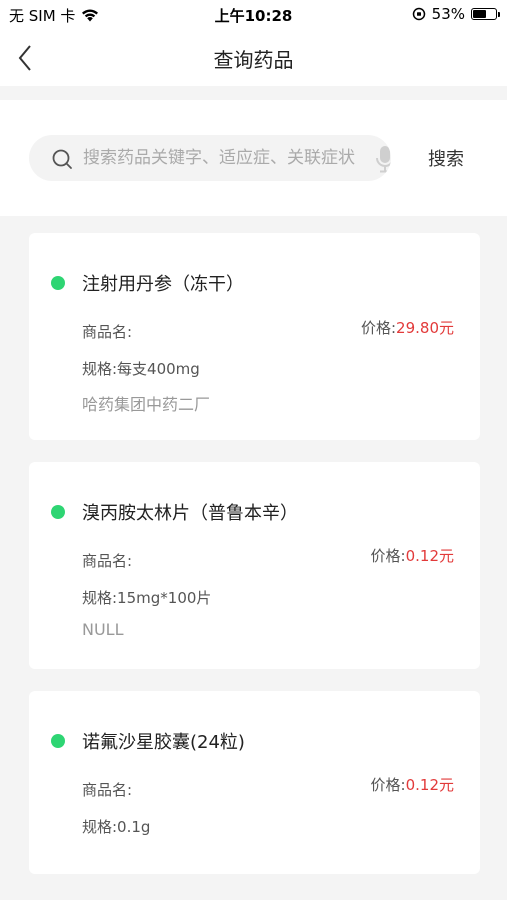  I want to click on orientation-lock-icon, so click(418, 14).